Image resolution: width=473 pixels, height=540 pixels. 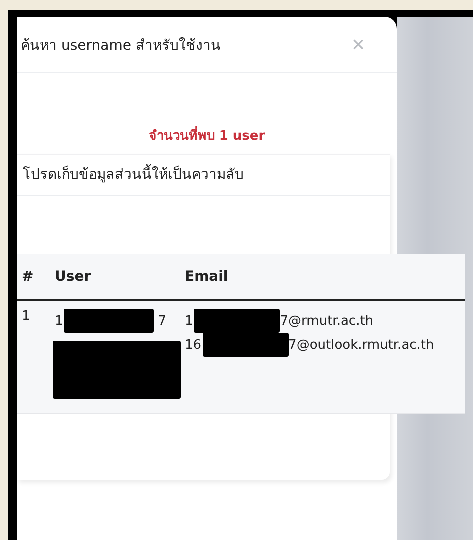 What do you see at coordinates (73, 276) in the screenshot?
I see `column-header: User` at bounding box center [73, 276].